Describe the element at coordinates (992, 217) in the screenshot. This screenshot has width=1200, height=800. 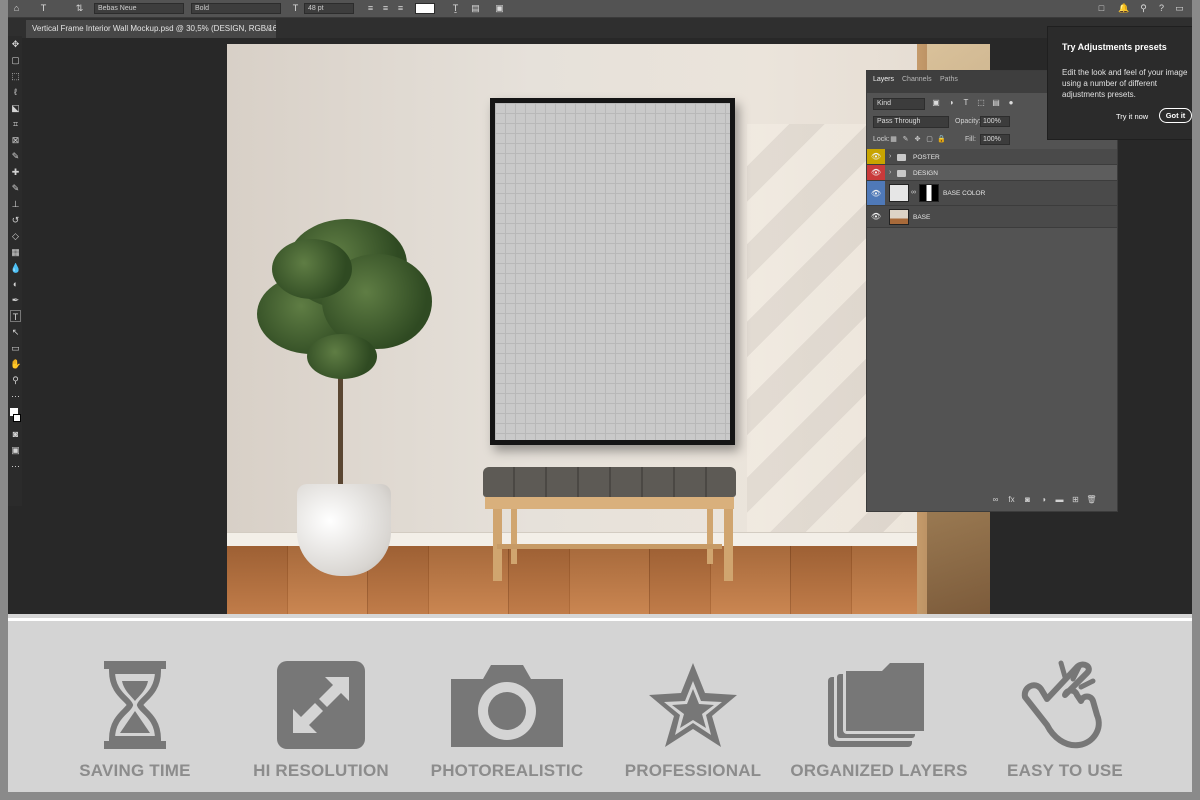
I see `layer-row-base: 👁 BASE` at that location.